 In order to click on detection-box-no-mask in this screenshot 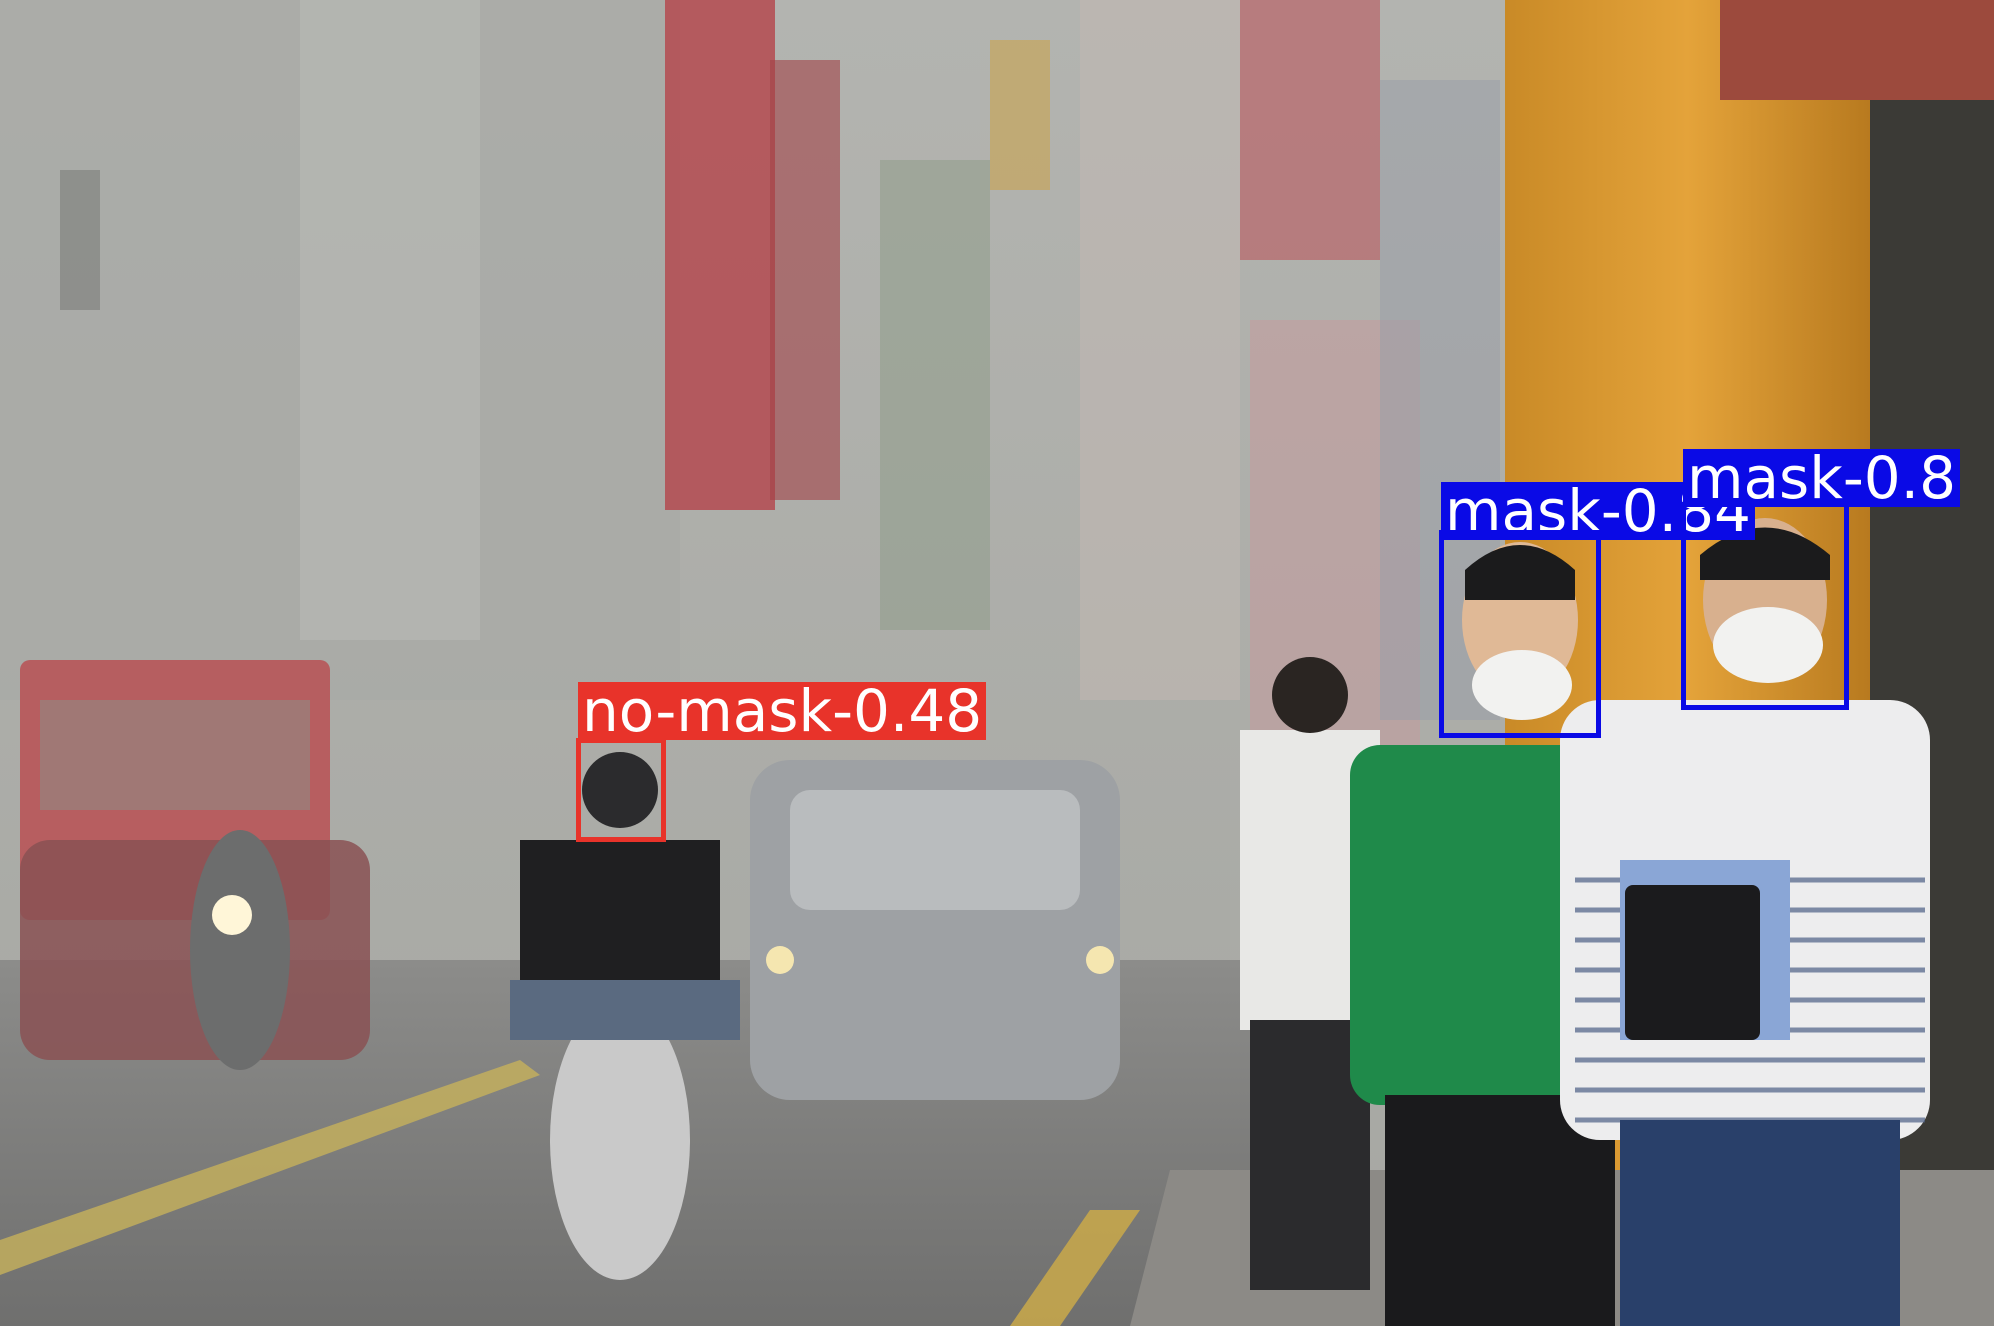, I will do `click(621, 790)`.